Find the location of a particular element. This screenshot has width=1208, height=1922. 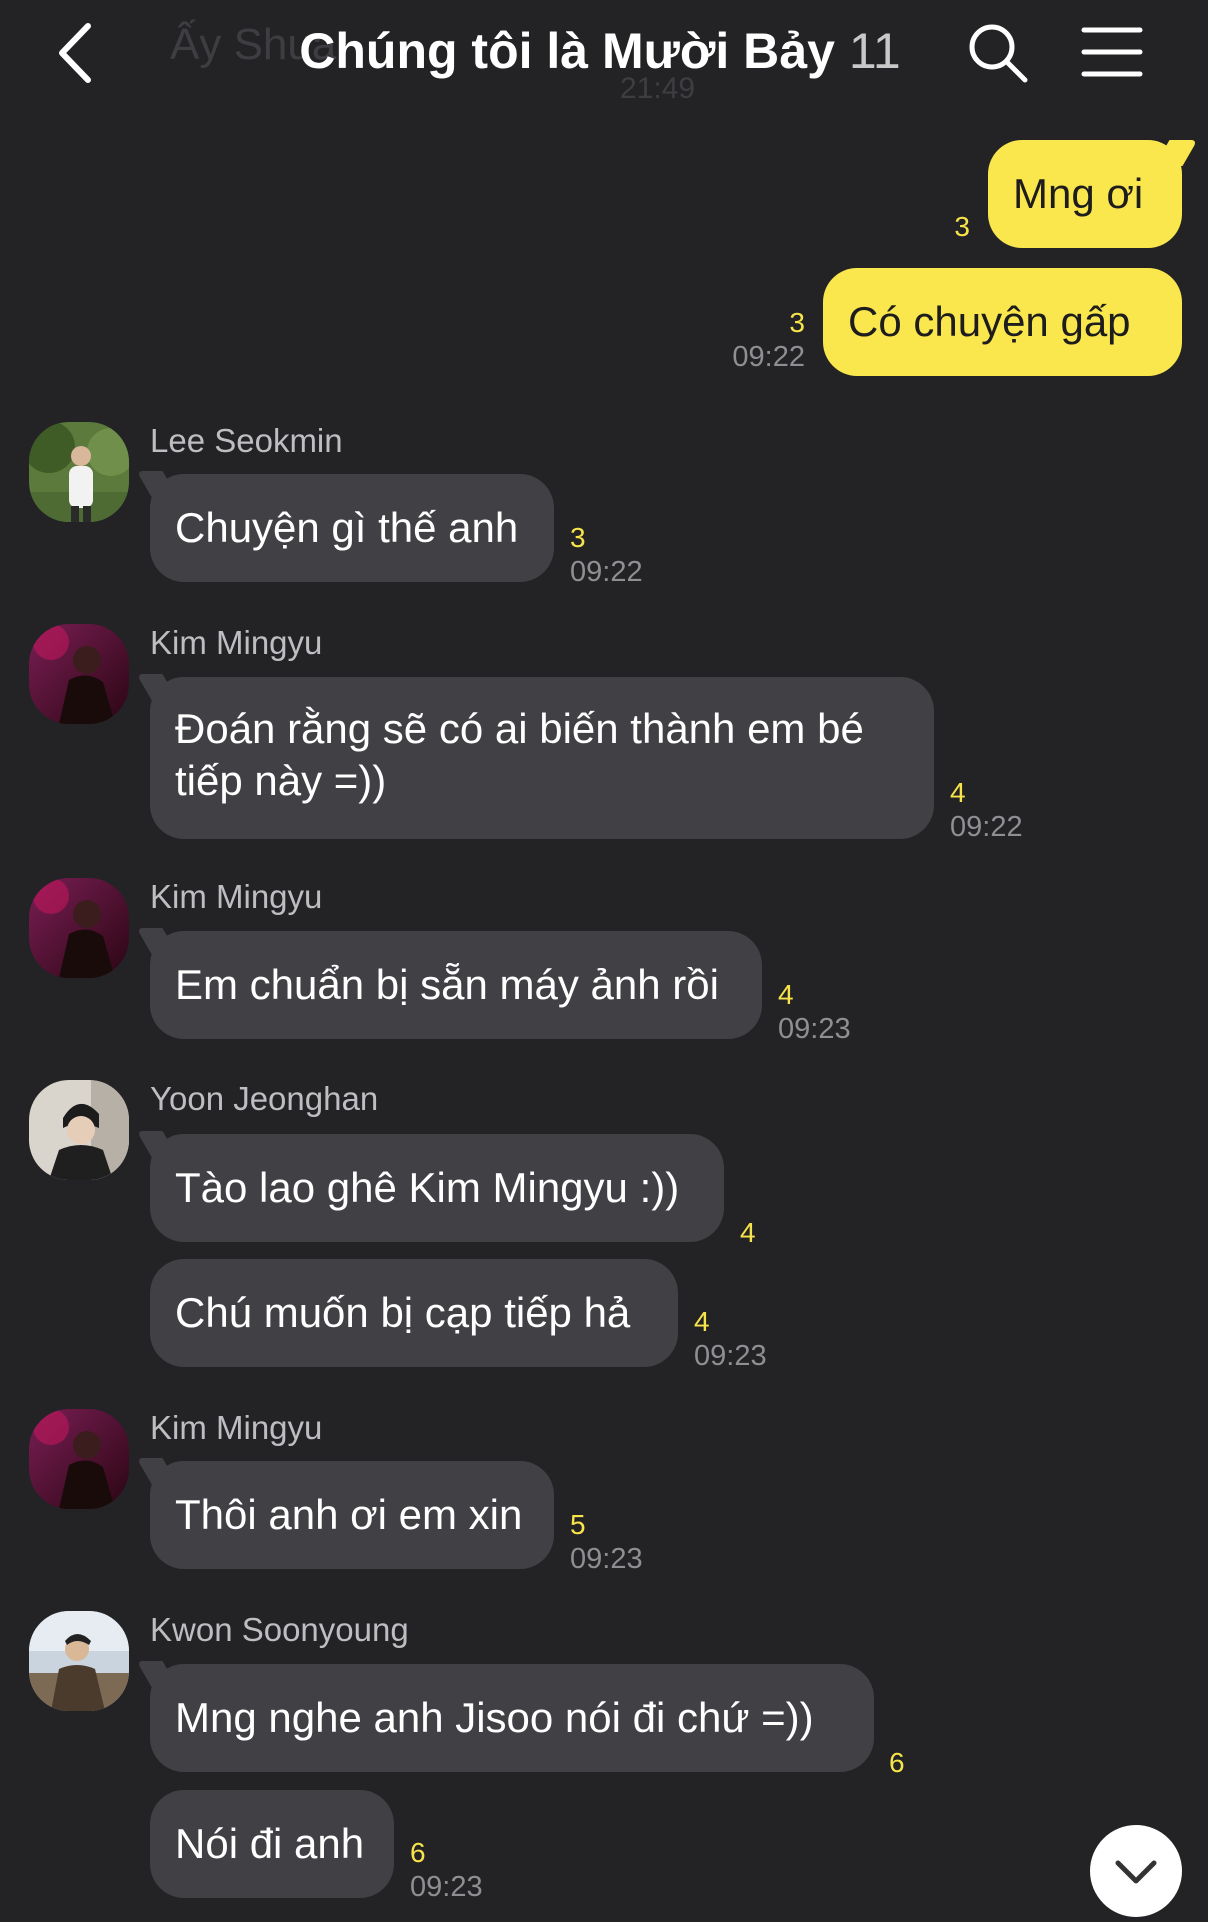

message-text: Chú muốn bị cạp tiếp hả is located at coordinates (403, 1312).